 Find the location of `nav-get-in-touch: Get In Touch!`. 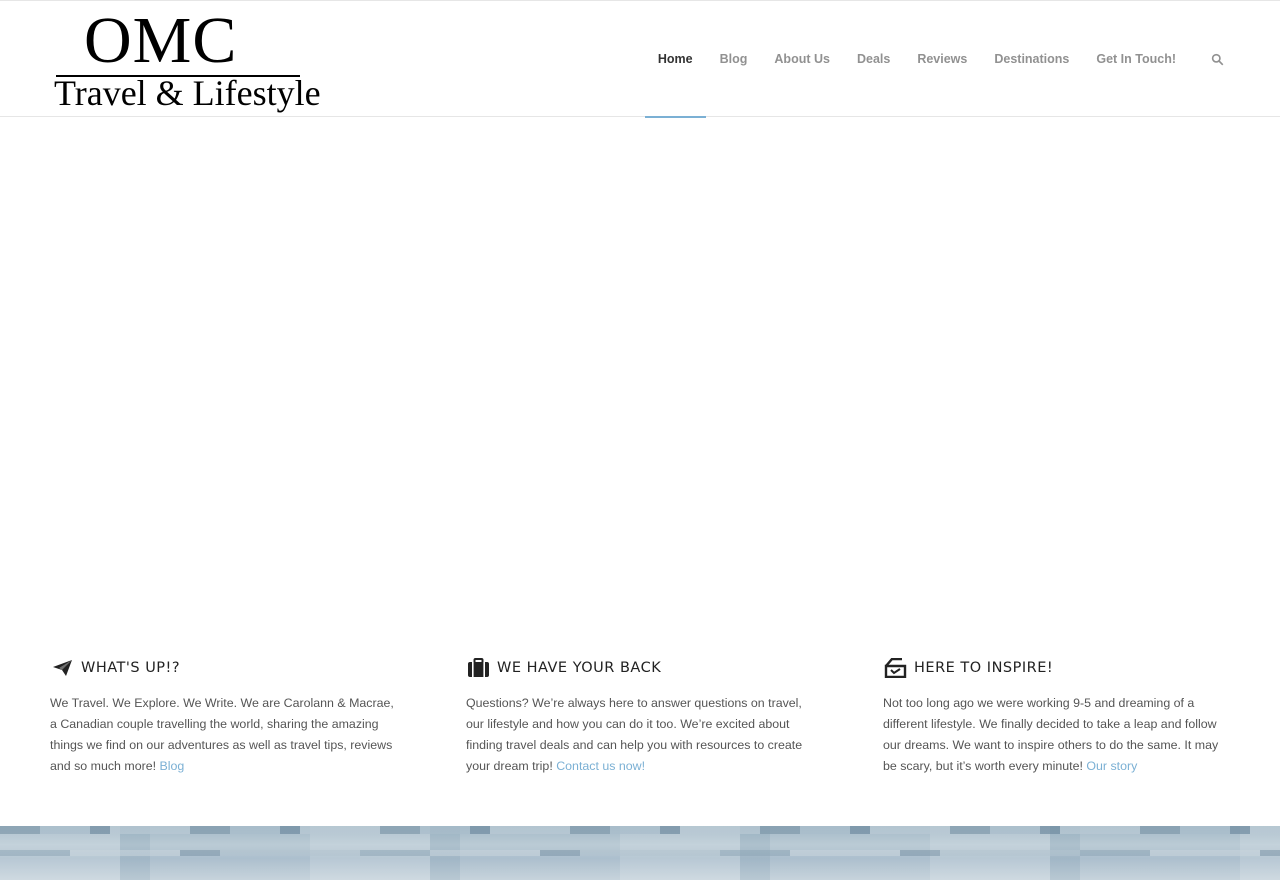

nav-get-in-touch: Get In Touch! is located at coordinates (1135, 59).